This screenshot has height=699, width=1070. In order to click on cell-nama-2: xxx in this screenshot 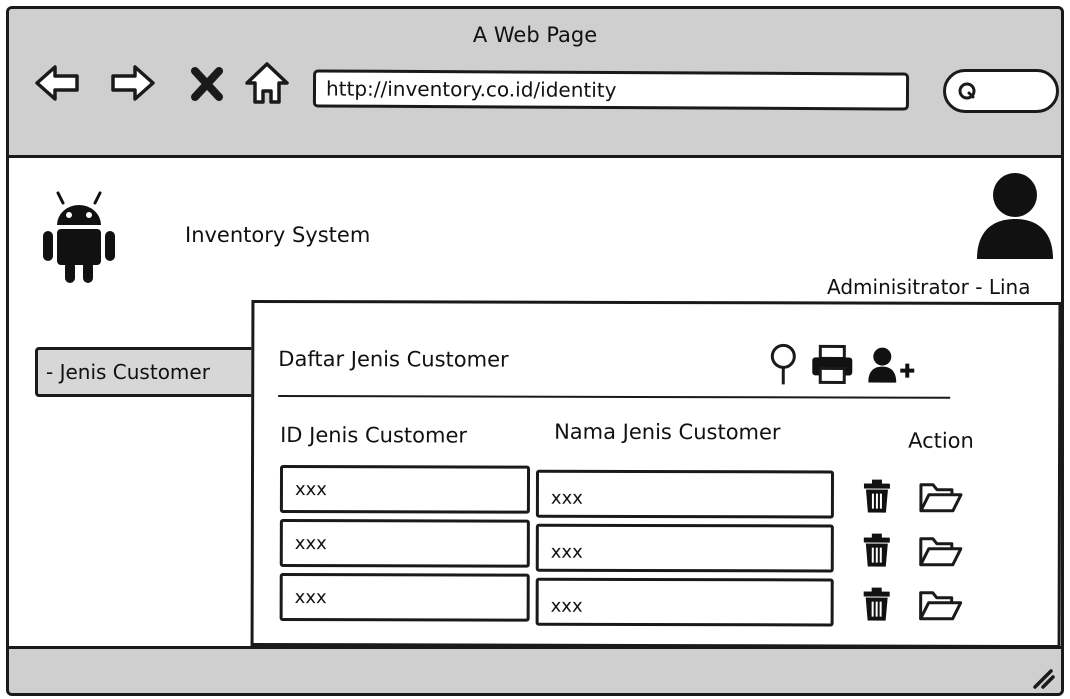, I will do `click(684, 548)`.